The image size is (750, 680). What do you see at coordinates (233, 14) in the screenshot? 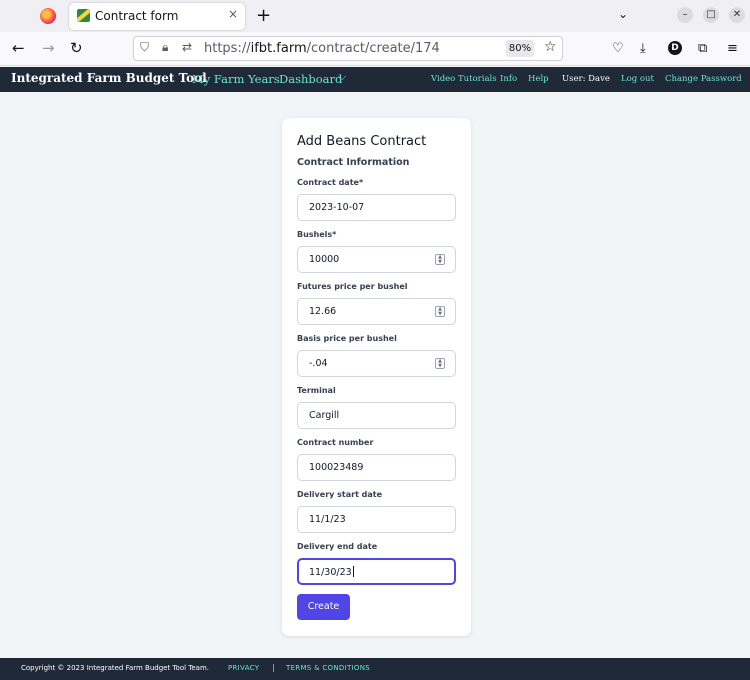
I see `tab-close-icon: ×` at bounding box center [233, 14].